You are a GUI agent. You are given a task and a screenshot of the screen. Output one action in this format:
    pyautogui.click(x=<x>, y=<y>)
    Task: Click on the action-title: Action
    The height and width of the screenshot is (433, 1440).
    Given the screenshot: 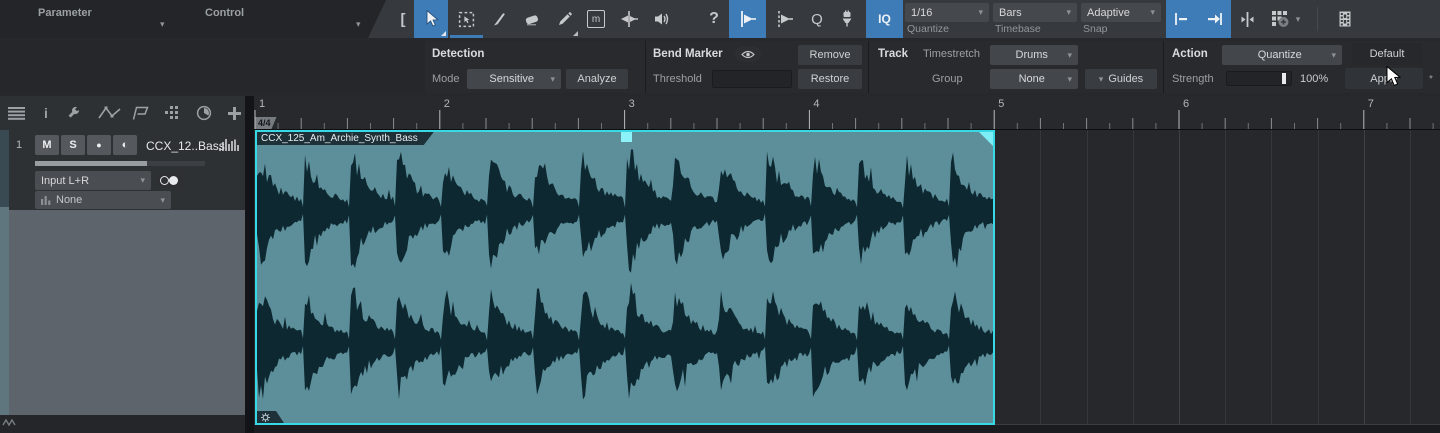 What is the action you would take?
    pyautogui.click(x=1190, y=54)
    